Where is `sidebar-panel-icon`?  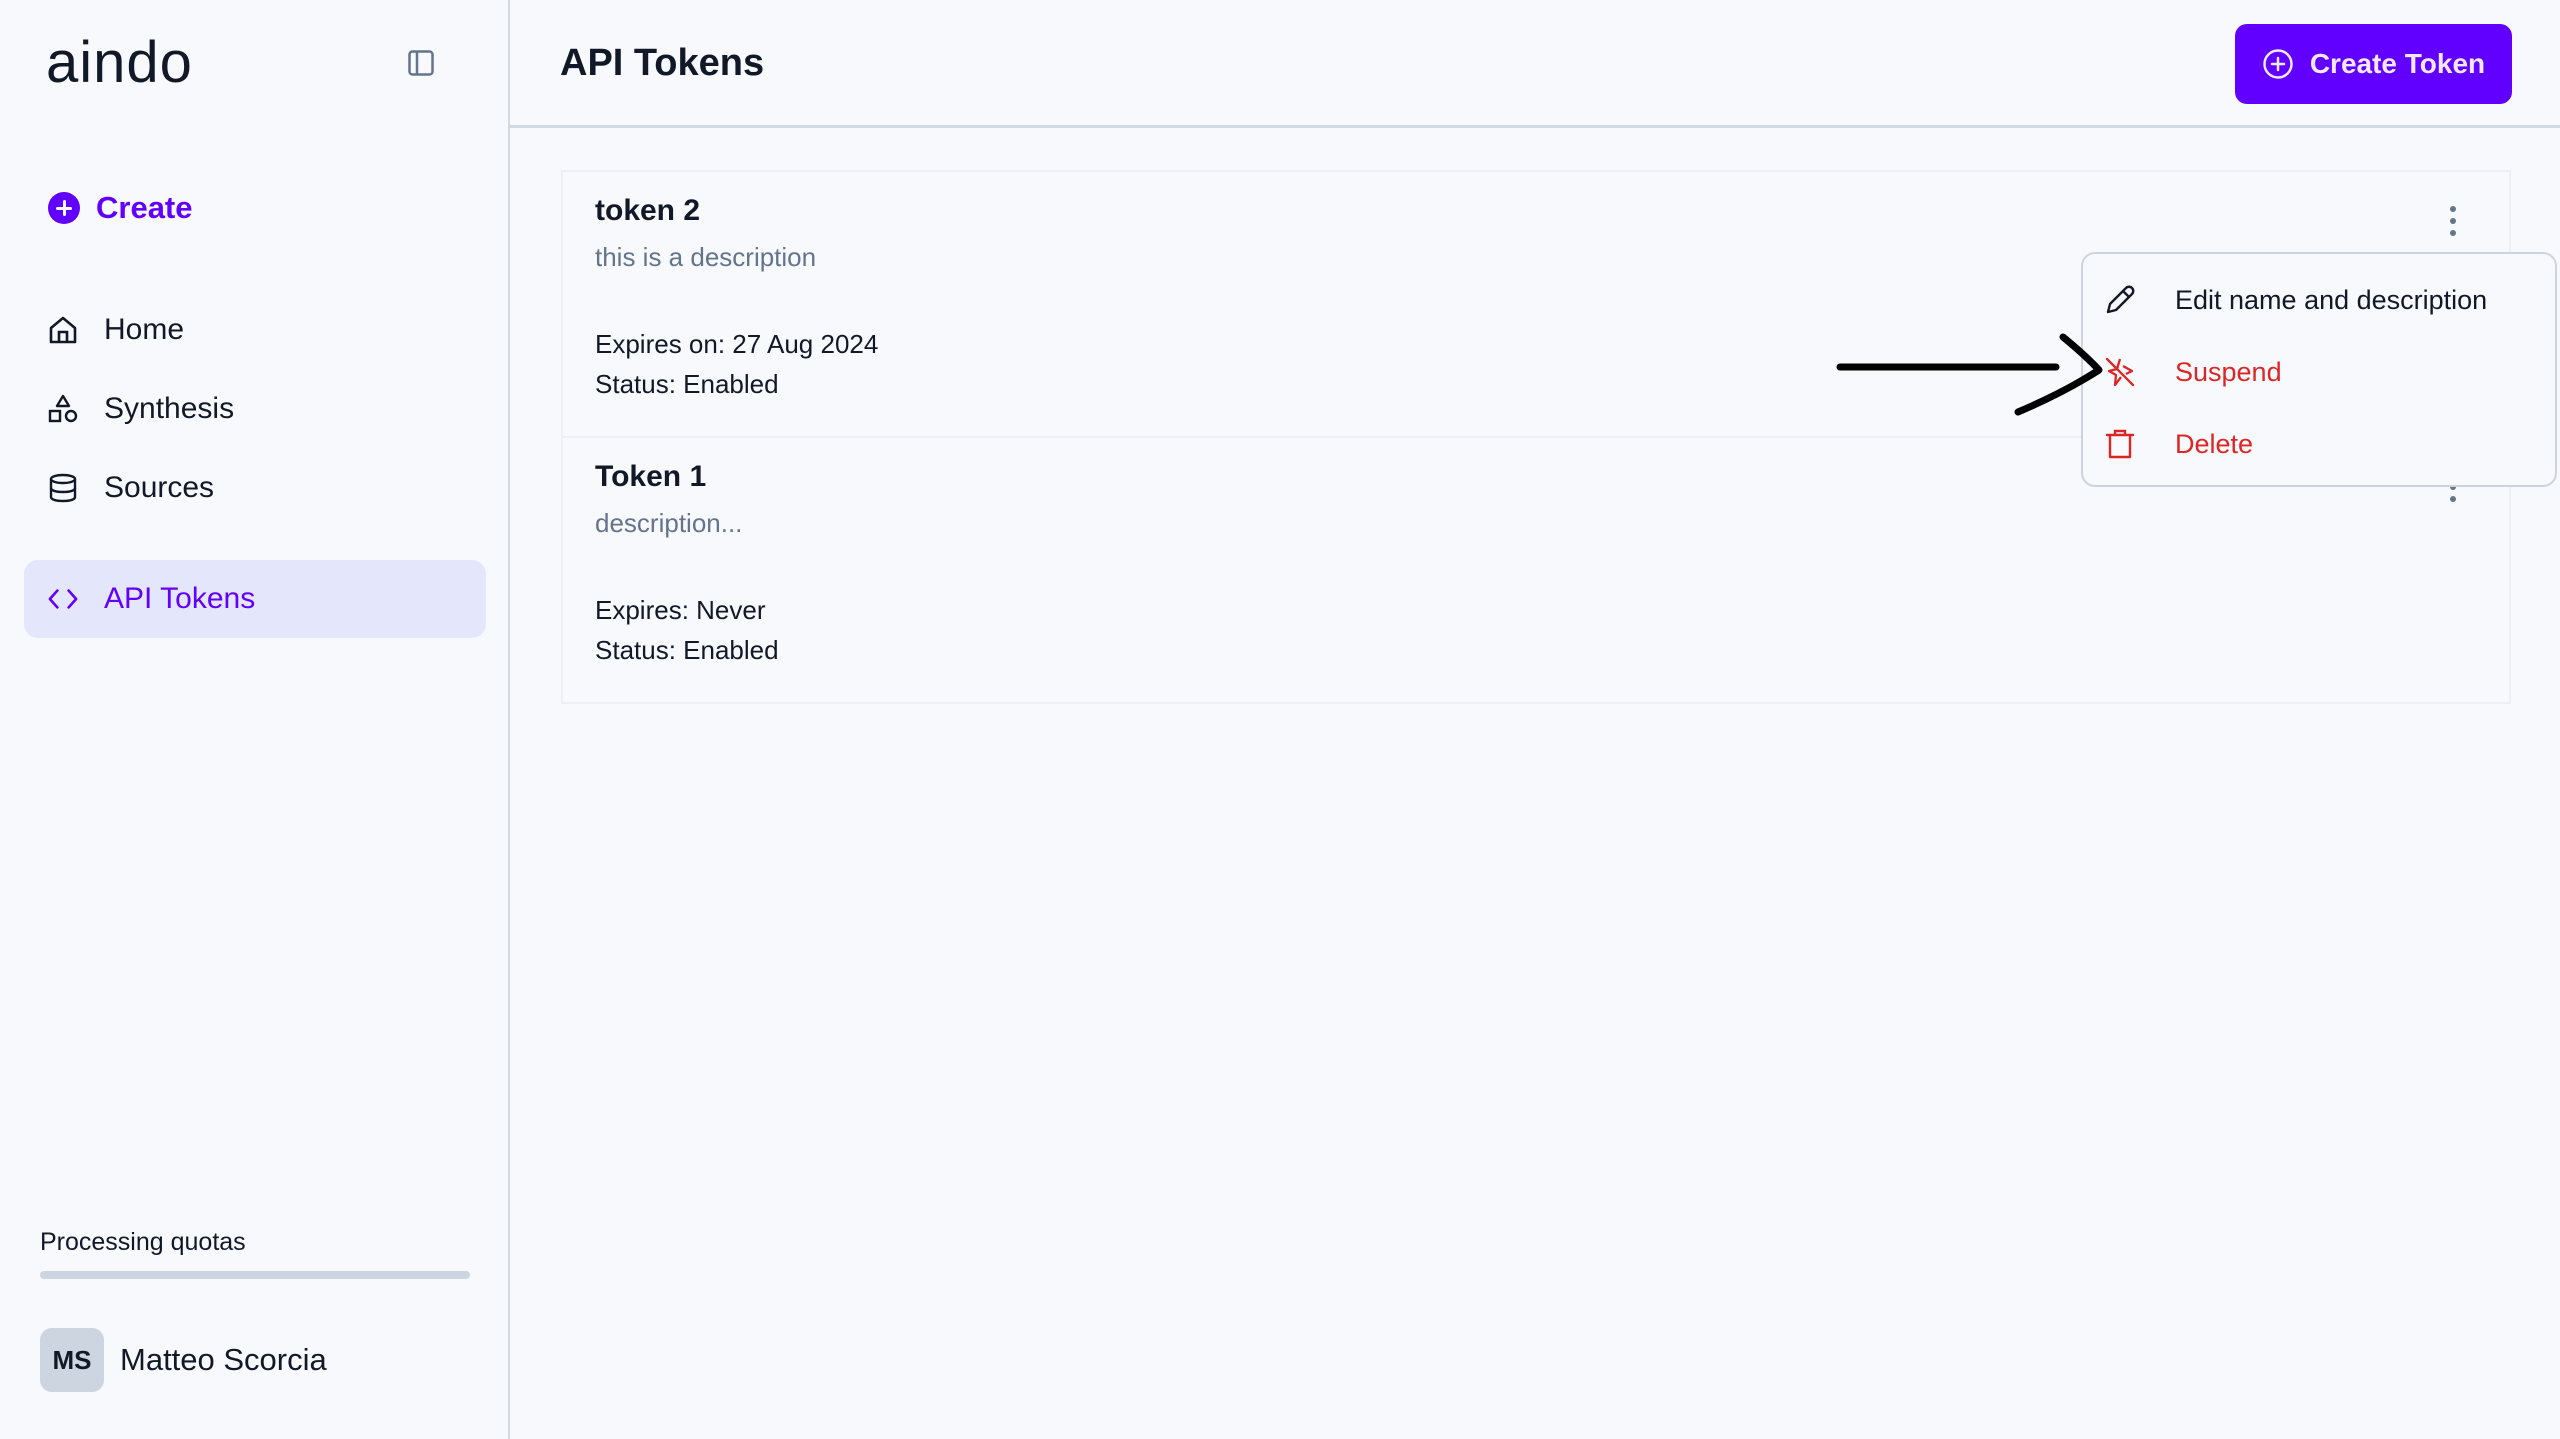
sidebar-panel-icon is located at coordinates (421, 63).